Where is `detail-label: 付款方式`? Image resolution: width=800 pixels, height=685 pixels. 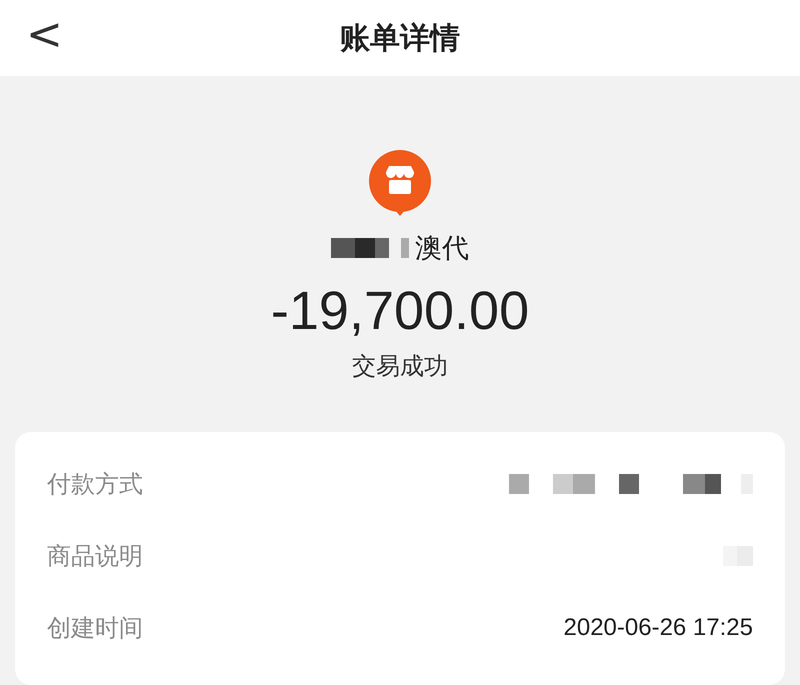
detail-label: 付款方式 is located at coordinates (95, 484).